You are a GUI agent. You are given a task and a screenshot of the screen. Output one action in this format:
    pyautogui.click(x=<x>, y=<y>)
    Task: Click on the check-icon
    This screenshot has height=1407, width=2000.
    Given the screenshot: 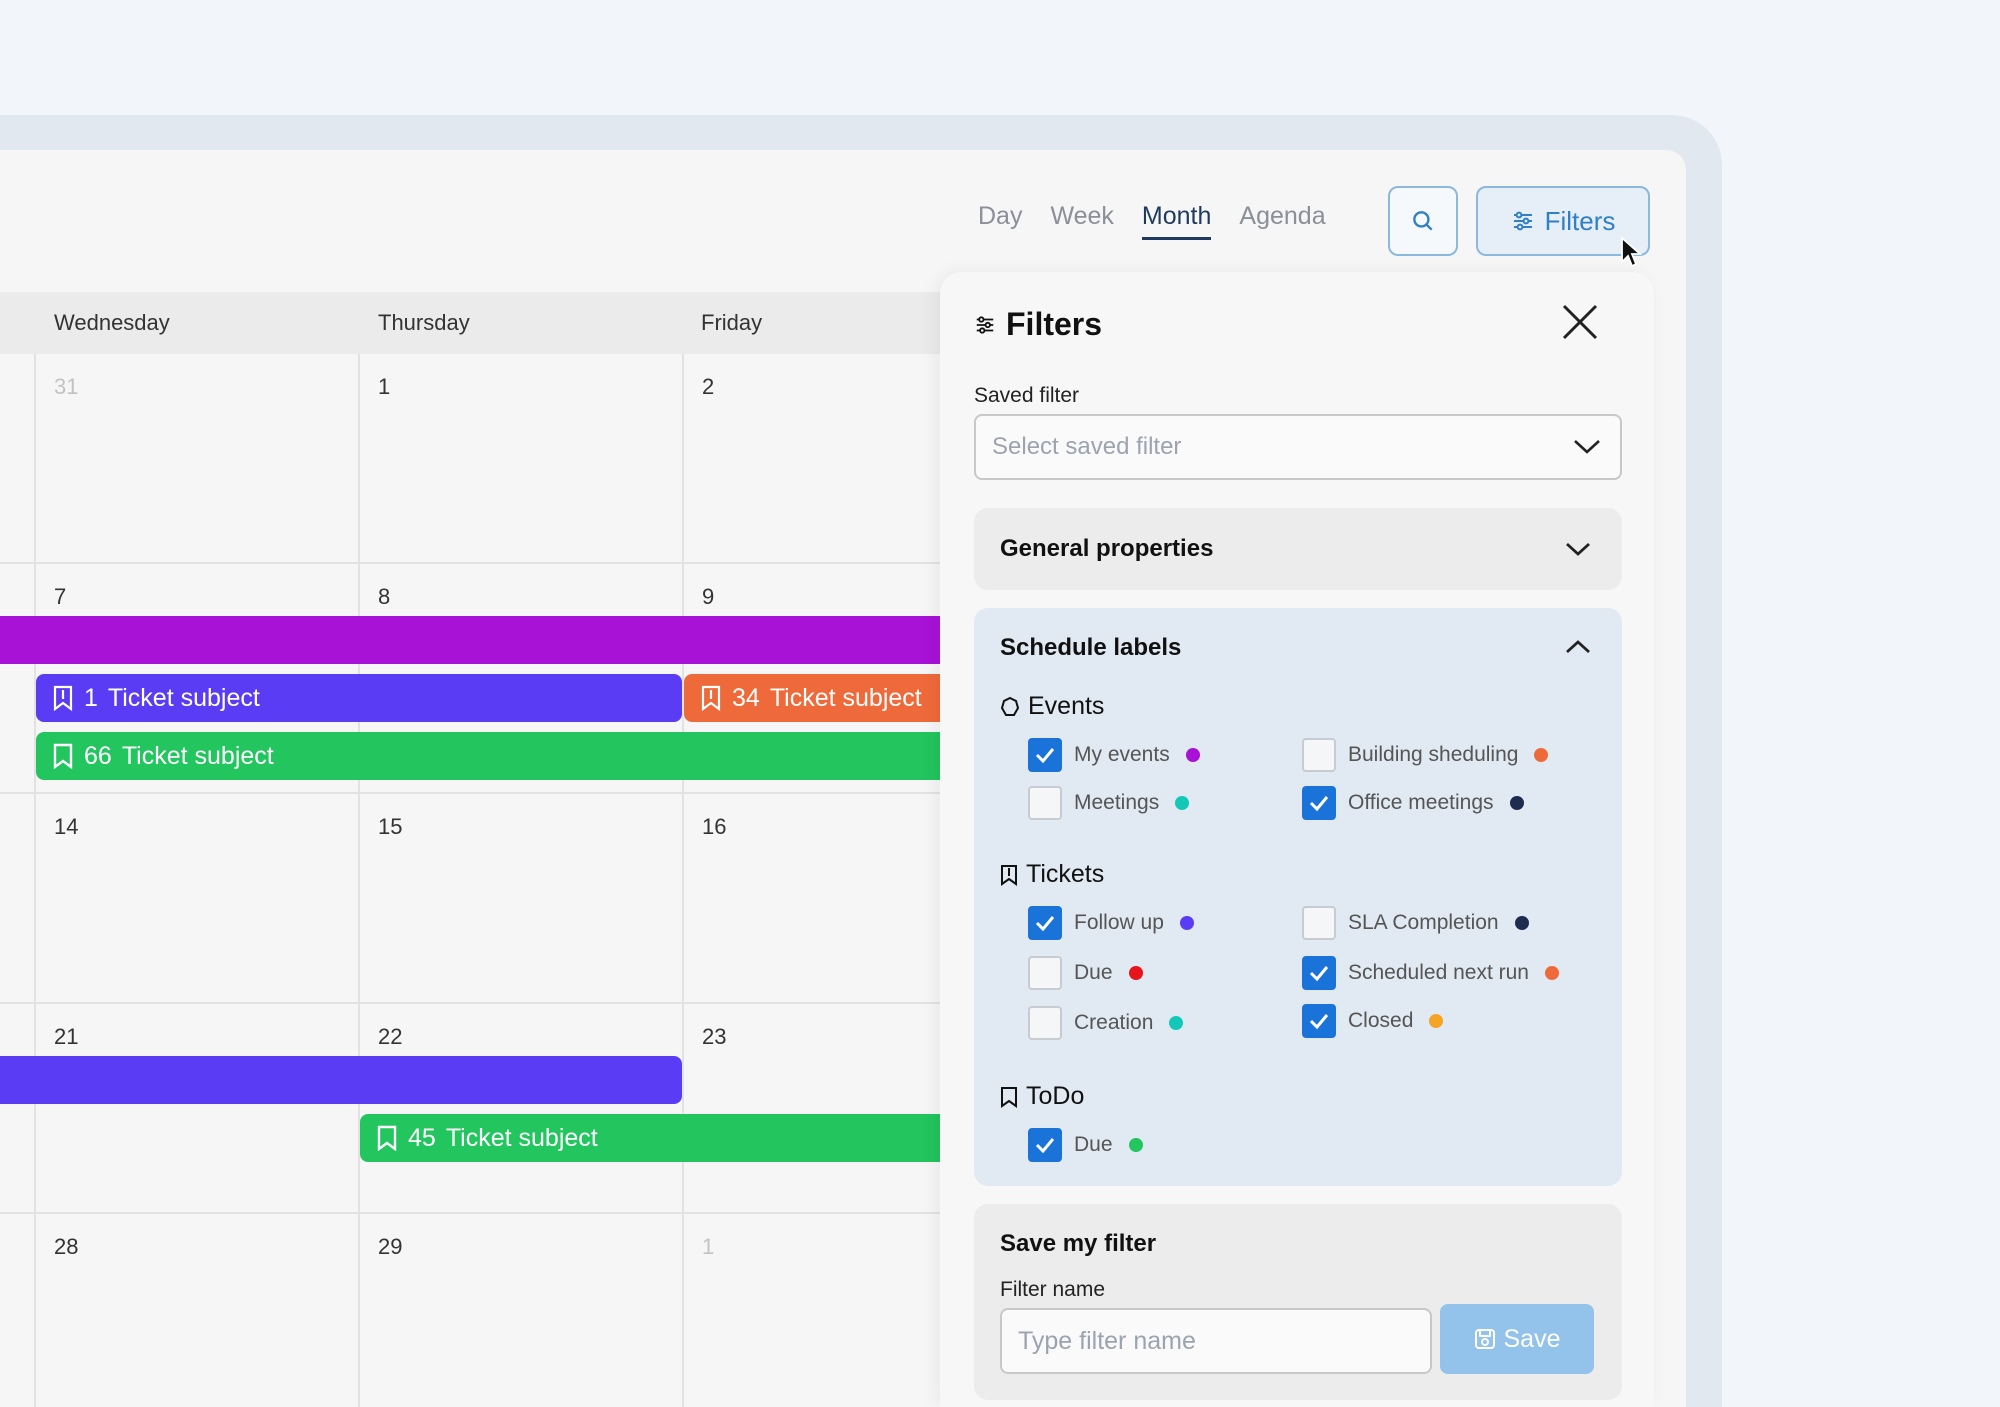 What is the action you would take?
    pyautogui.click(x=1045, y=924)
    